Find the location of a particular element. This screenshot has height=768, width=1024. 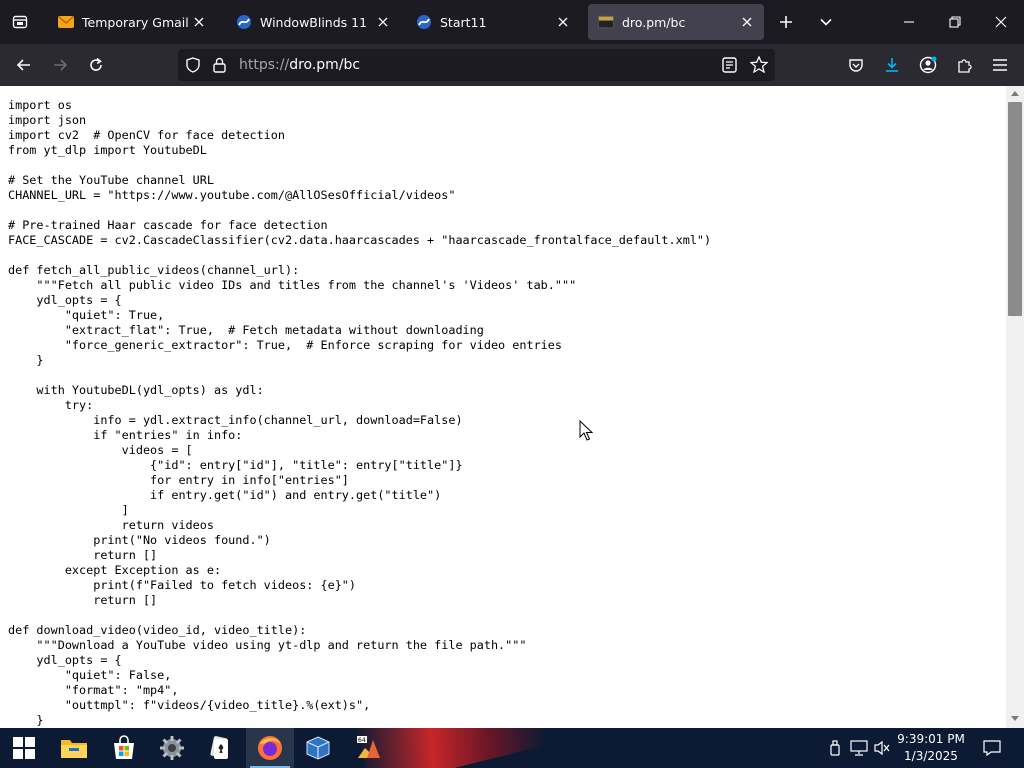

taskbar-matlab: 64 is located at coordinates (368, 748).